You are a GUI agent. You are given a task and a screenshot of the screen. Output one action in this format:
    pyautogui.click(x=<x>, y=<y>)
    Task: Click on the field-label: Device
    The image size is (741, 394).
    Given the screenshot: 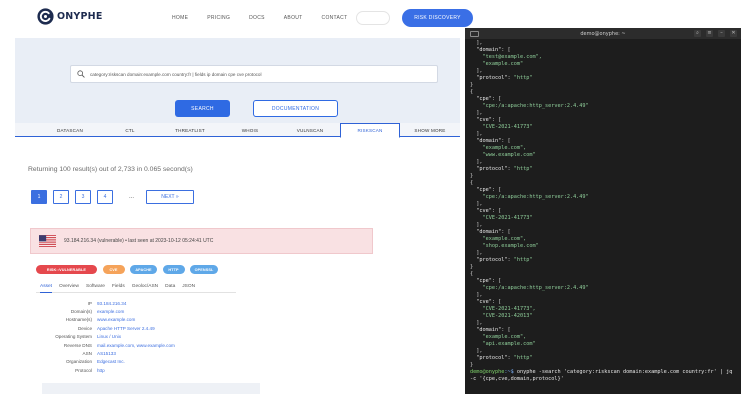 What is the action you would take?
    pyautogui.click(x=84, y=328)
    